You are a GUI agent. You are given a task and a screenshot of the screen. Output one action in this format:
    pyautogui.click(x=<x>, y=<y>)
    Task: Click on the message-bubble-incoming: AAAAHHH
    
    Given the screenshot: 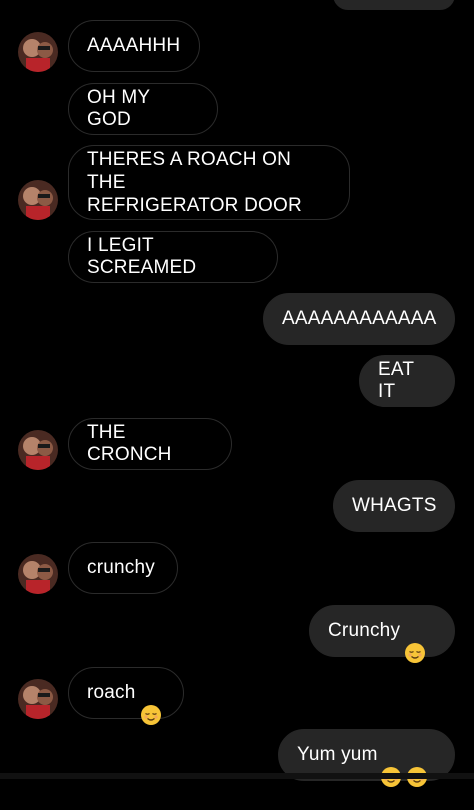 What is the action you would take?
    pyautogui.click(x=134, y=46)
    